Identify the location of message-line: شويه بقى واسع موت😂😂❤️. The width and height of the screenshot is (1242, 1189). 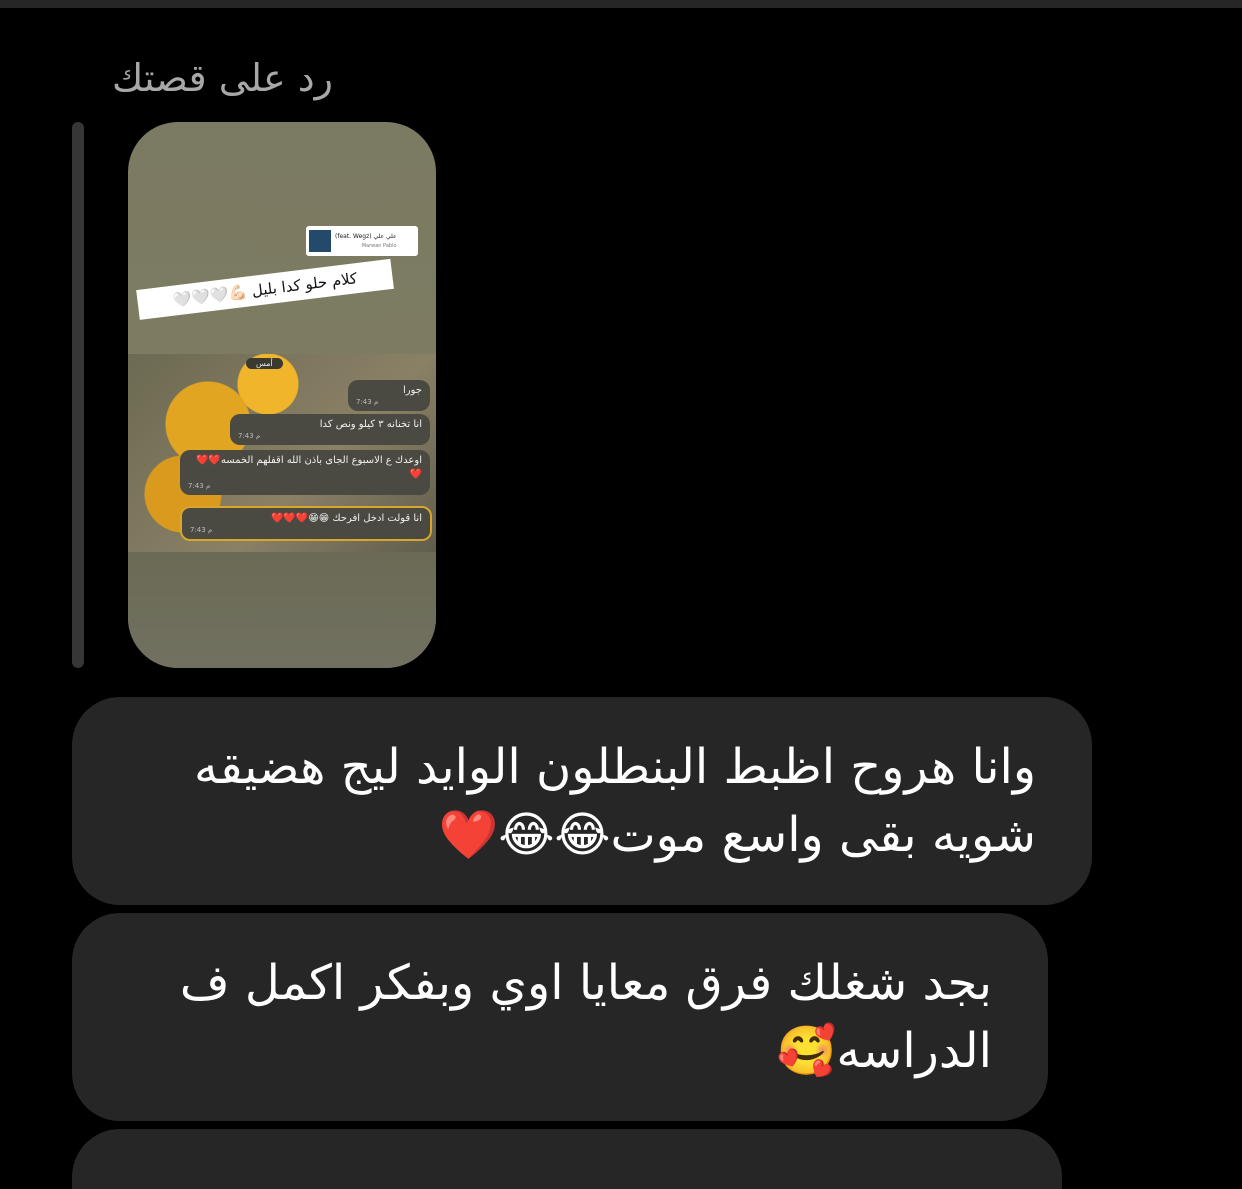
(737, 835).